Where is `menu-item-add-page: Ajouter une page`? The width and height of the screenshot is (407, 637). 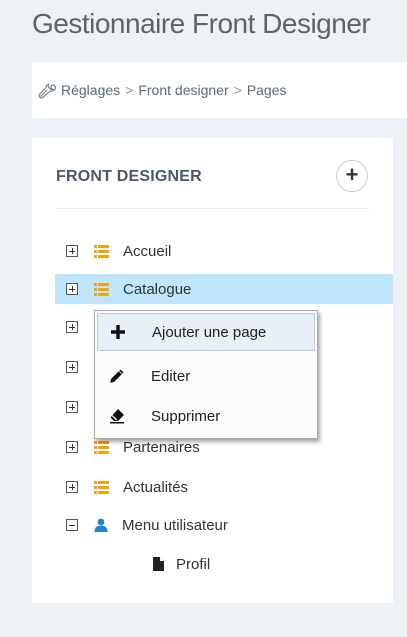 menu-item-add-page: Ajouter une page is located at coordinates (206, 332).